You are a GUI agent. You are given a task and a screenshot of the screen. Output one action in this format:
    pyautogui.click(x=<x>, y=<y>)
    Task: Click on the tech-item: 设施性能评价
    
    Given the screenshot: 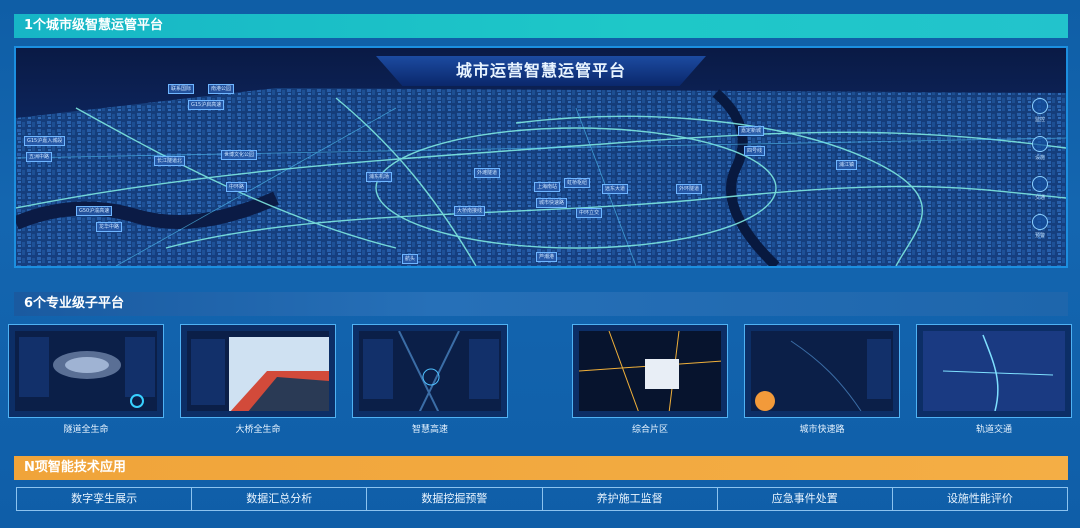 What is the action you would take?
    pyautogui.click(x=980, y=499)
    